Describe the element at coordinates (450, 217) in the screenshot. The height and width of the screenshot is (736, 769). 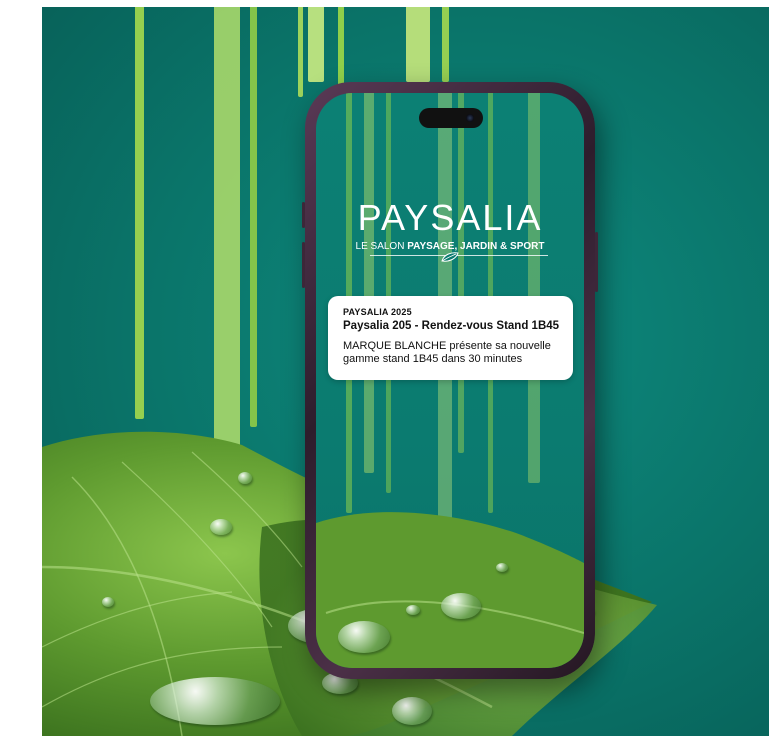
I see `brand-logo-title: PAYSALIA` at that location.